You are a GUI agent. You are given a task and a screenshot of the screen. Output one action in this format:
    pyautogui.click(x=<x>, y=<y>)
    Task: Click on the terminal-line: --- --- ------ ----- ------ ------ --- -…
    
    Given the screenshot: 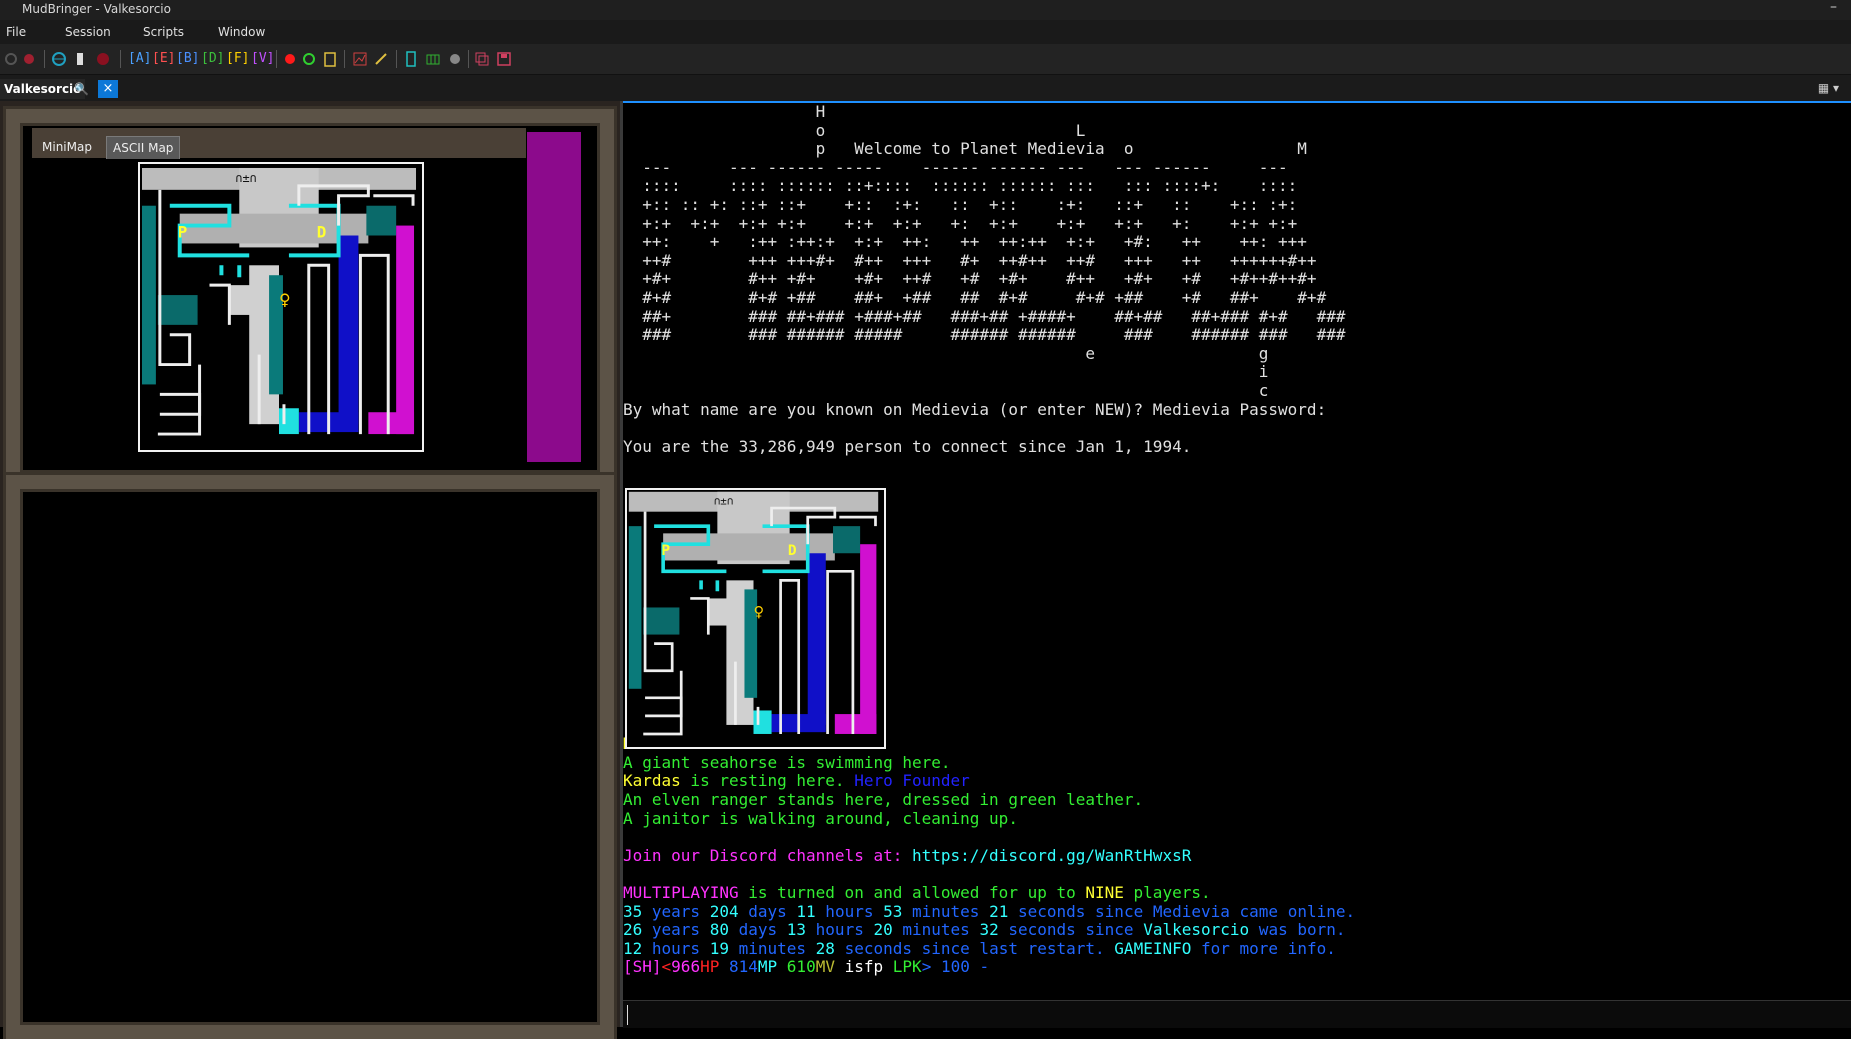 What is the action you would take?
    pyautogui.click(x=989, y=168)
    